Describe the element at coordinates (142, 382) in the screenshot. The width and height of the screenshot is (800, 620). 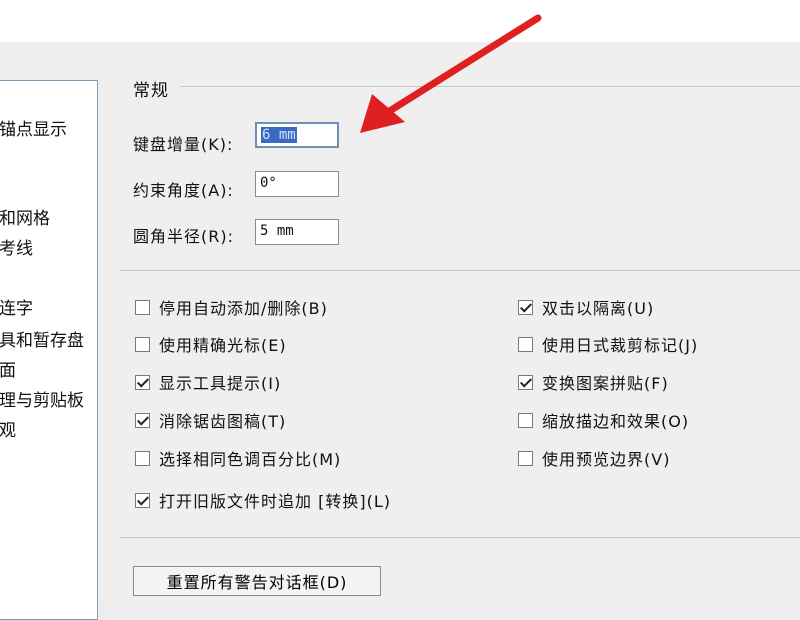
I see `checkbox-show-tool-tips` at that location.